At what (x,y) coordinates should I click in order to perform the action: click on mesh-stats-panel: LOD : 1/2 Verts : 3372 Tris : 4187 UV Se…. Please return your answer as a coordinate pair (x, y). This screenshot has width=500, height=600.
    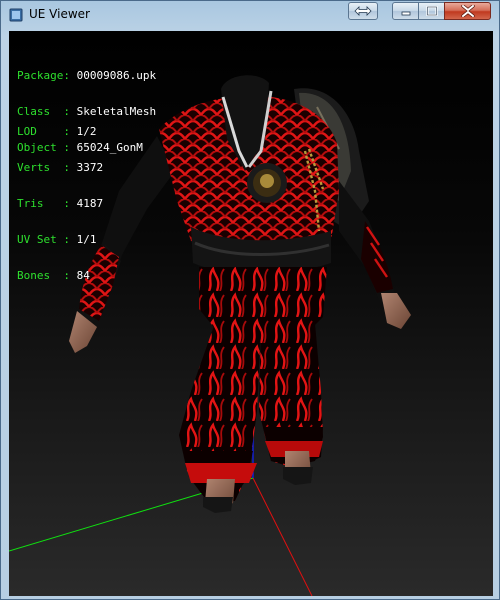
    Looking at the image, I should click on (60, 204).